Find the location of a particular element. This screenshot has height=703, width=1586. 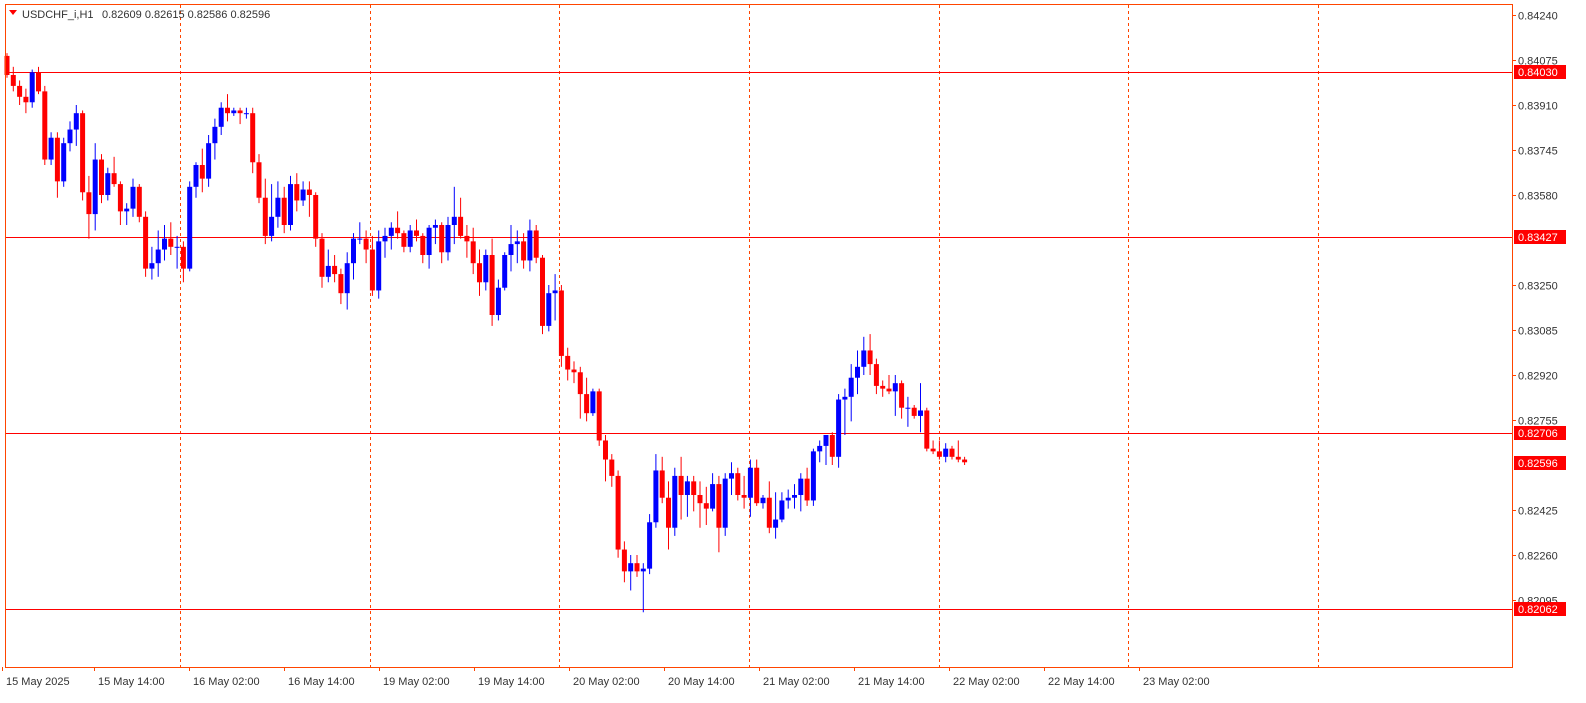

x-tick-label: 20 May 14:00 is located at coordinates (701, 682).